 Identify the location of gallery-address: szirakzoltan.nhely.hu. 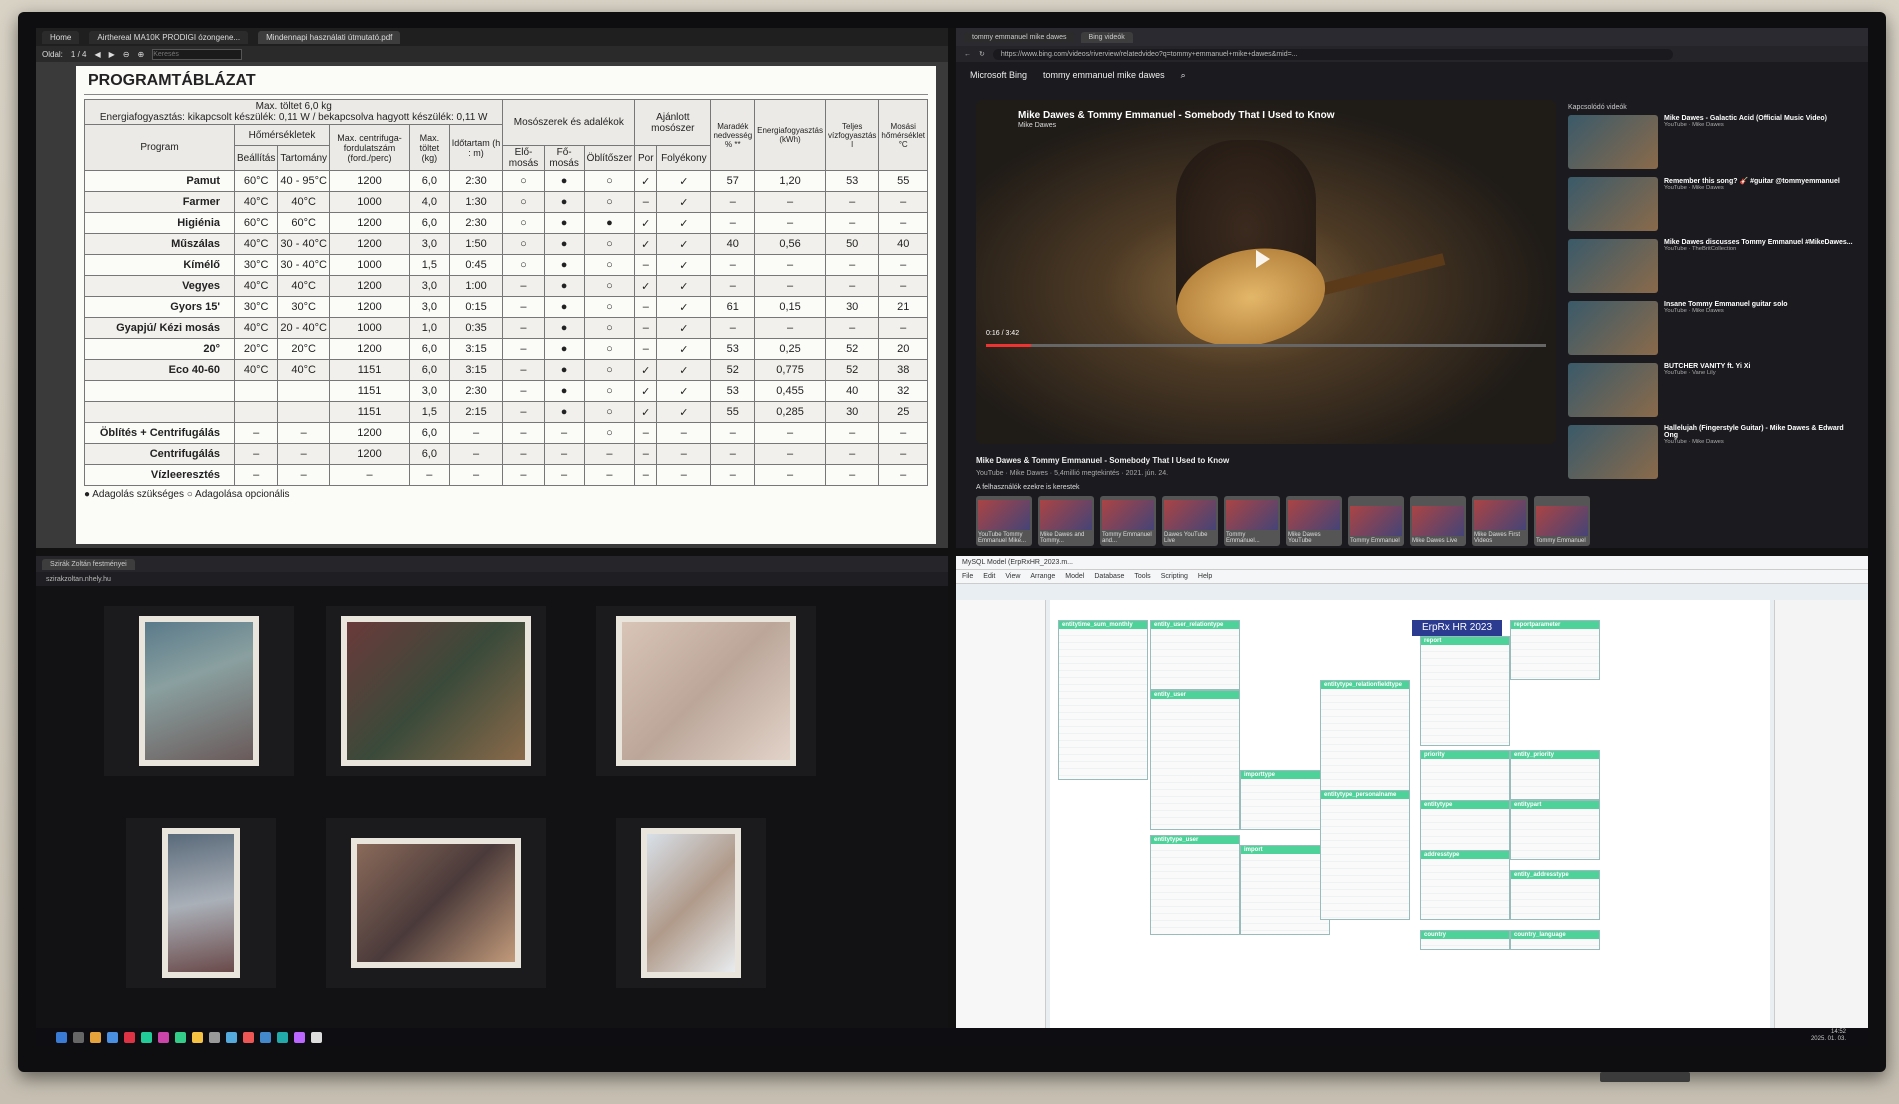
(492, 579).